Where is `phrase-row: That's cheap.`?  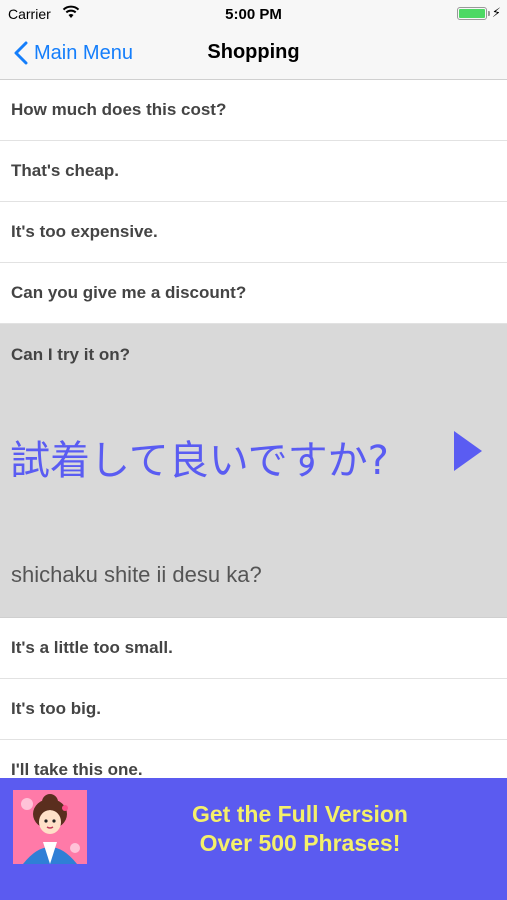
phrase-row: That's cheap. is located at coordinates (253, 171).